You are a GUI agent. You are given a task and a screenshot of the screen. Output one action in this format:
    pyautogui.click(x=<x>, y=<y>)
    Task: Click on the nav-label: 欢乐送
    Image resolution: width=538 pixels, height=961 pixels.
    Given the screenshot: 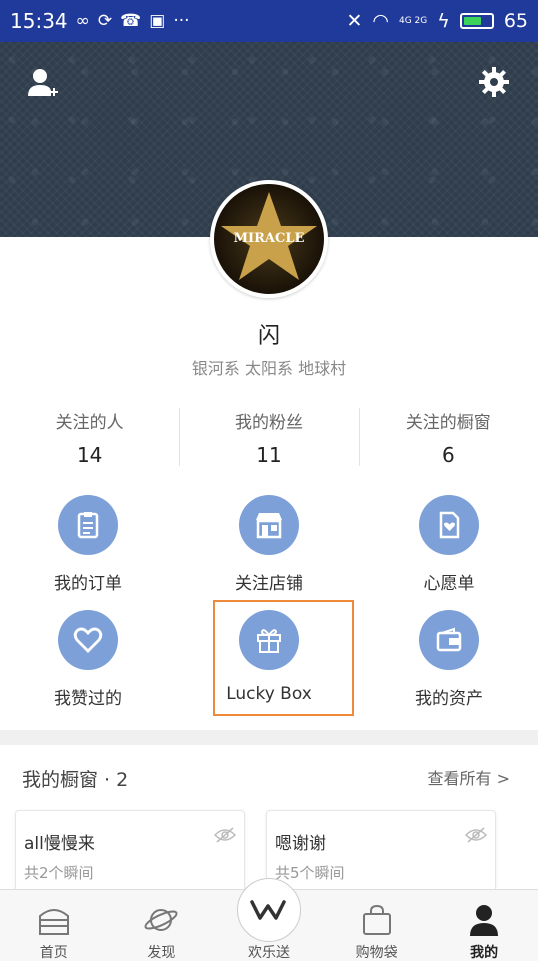 What is the action you would take?
    pyautogui.click(x=268, y=953)
    